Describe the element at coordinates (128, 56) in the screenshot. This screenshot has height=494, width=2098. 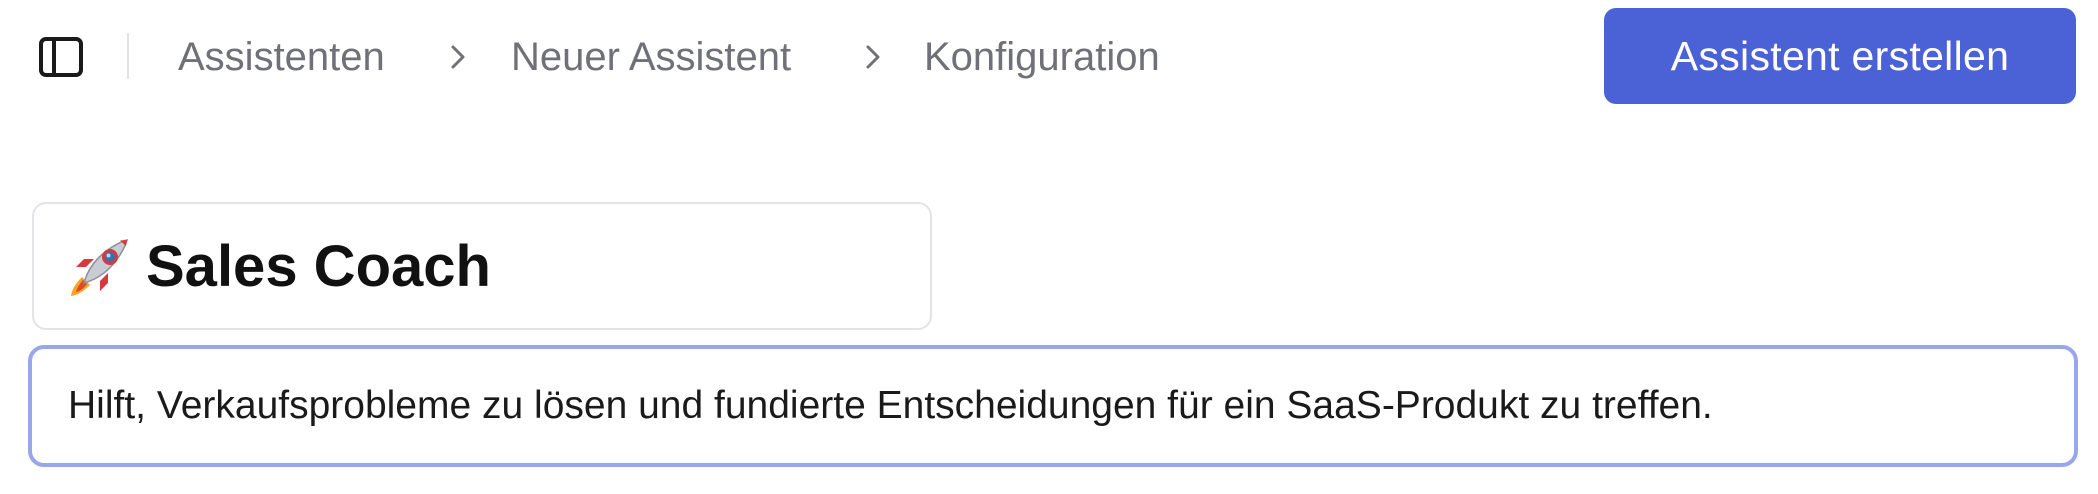
I see `header-divider` at that location.